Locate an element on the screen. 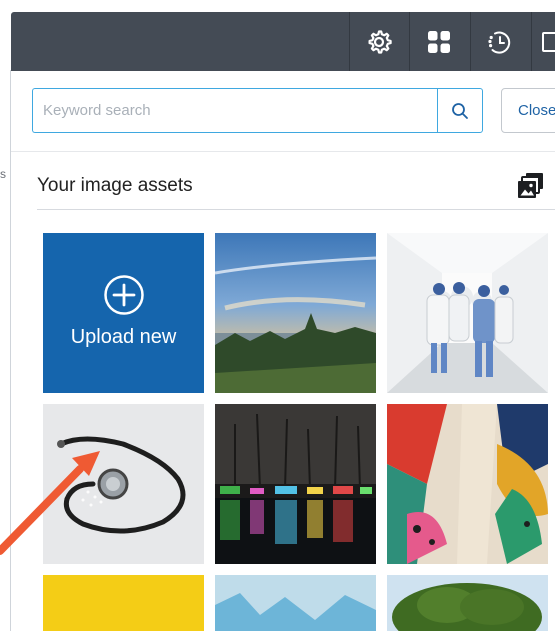 The image size is (555, 631). settings-button is located at coordinates (378, 41).